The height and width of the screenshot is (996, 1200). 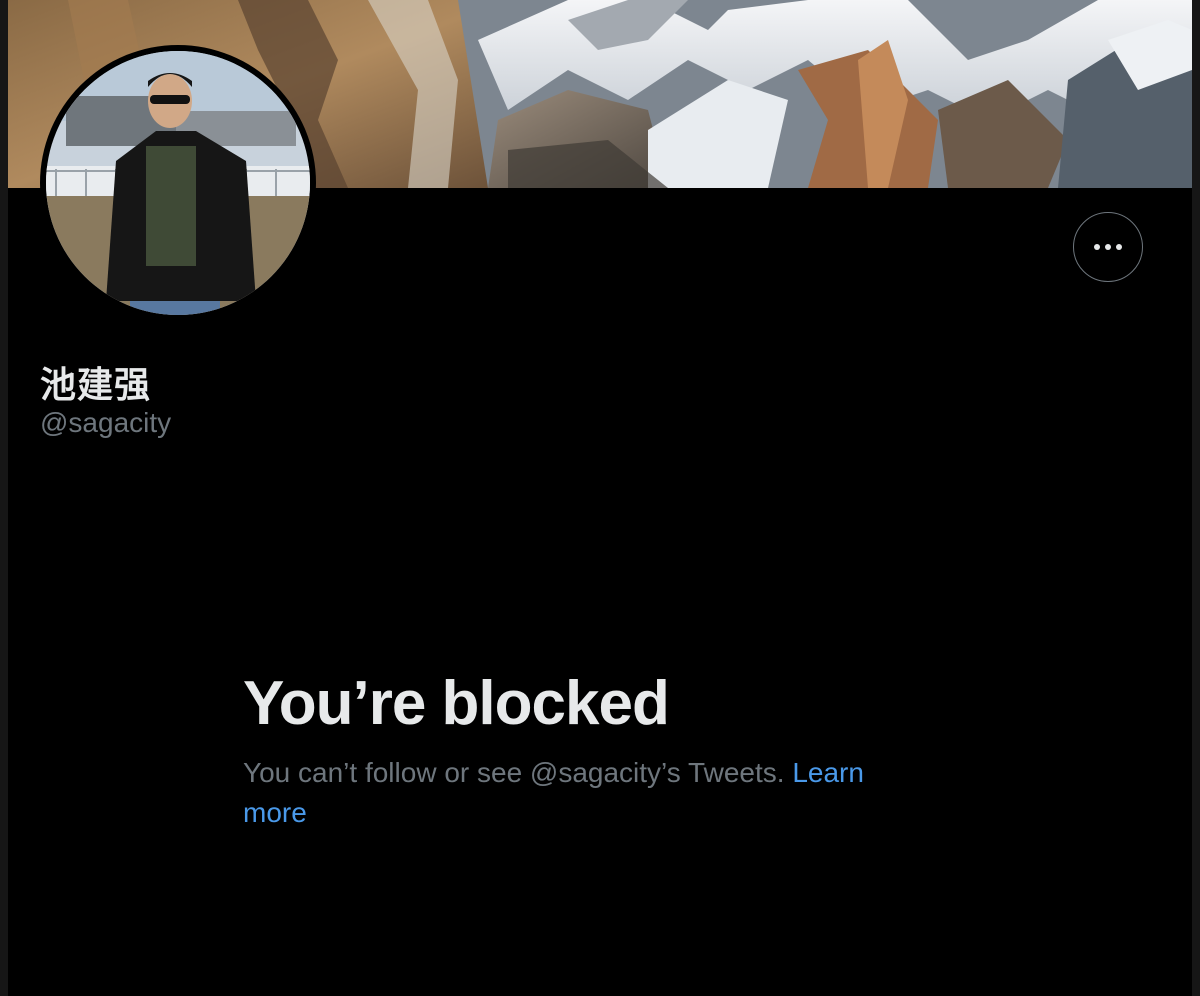 What do you see at coordinates (4, 498) in the screenshot?
I see `window-edge-left` at bounding box center [4, 498].